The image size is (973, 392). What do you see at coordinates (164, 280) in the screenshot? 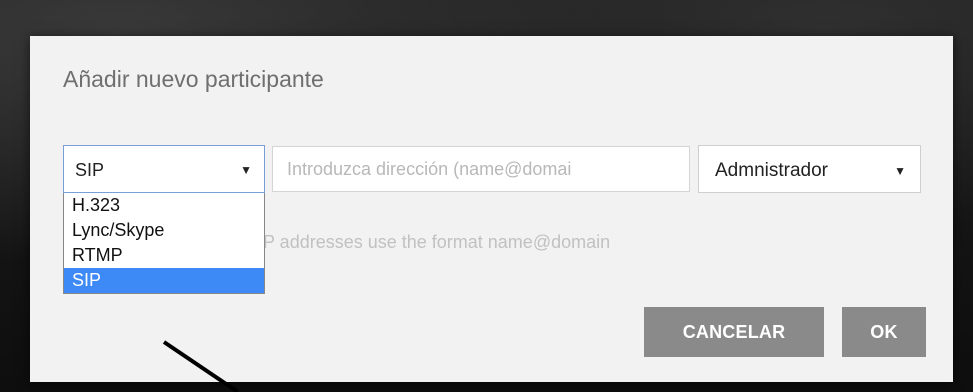
I see `protocol-option-sip: SIP` at bounding box center [164, 280].